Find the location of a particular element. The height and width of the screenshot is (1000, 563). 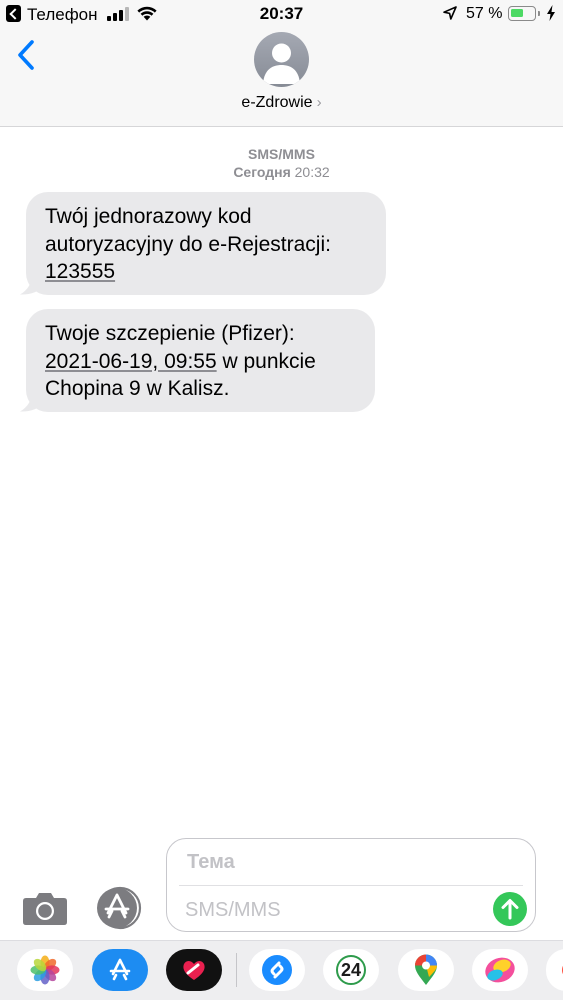

charging-bolt-icon is located at coordinates (551, 13).